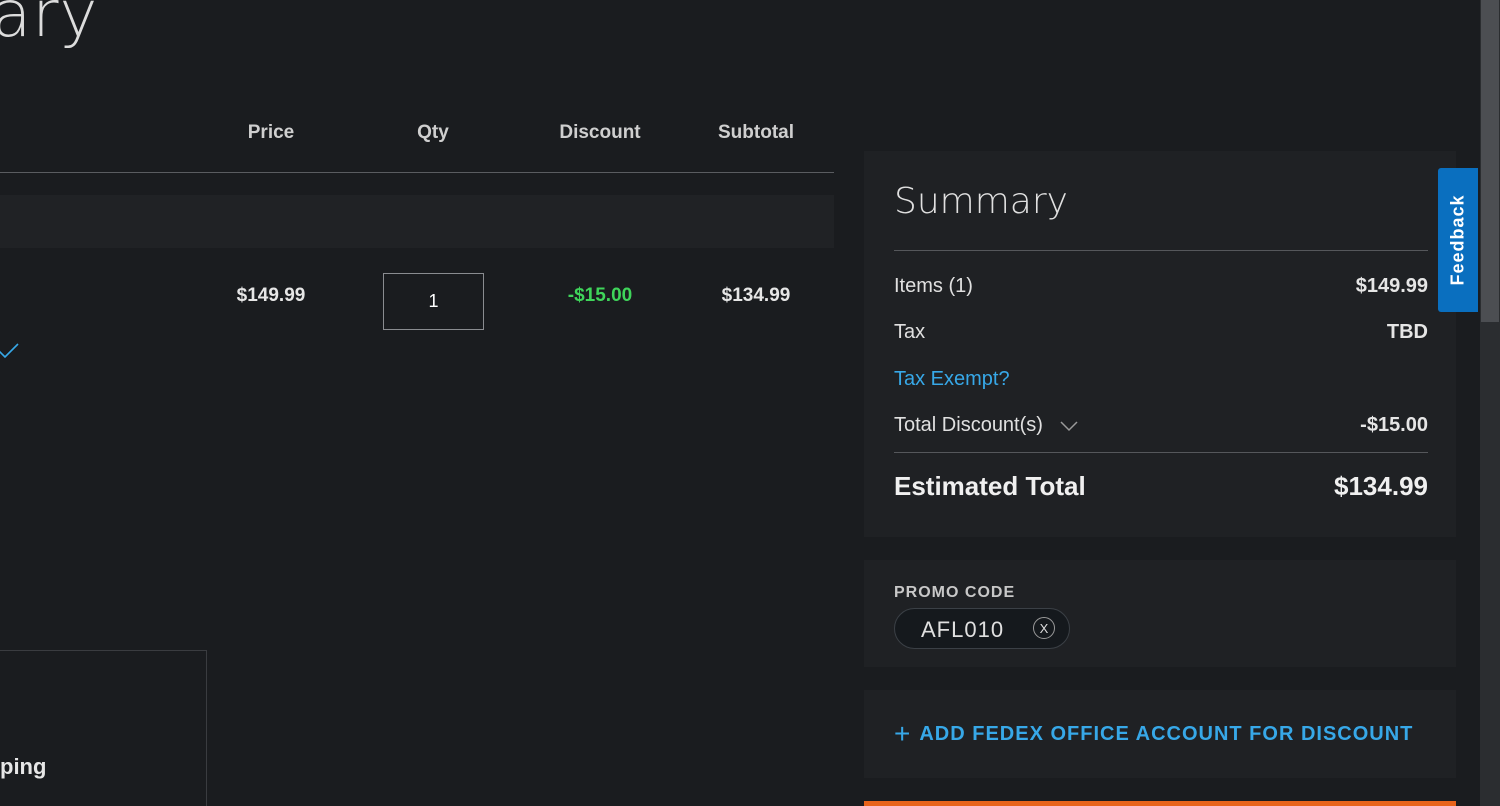  I want to click on promo-code-chip: AFL010 X, so click(982, 628).